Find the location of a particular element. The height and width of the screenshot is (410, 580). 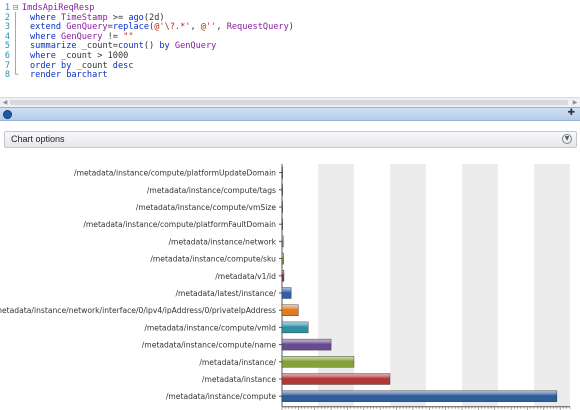

category-label: /metadata/instance/compute/tags is located at coordinates (211, 190).